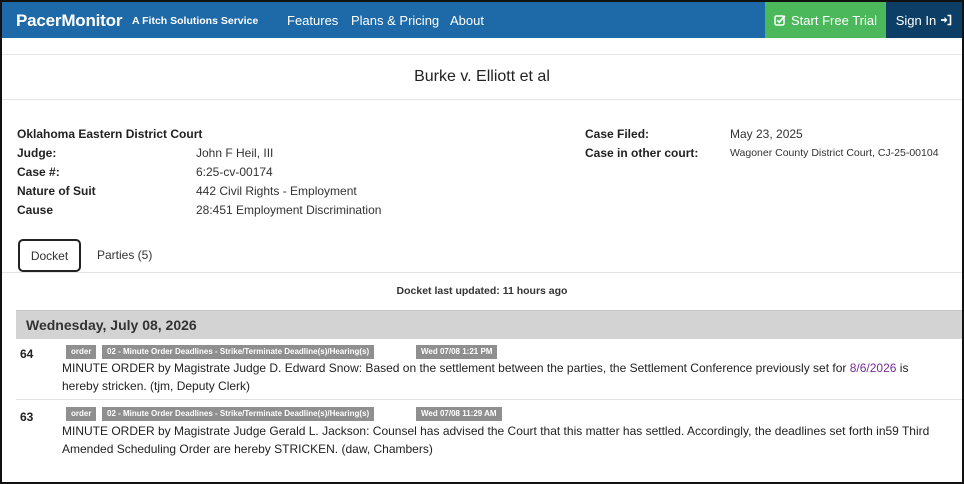 This screenshot has width=964, height=484. What do you see at coordinates (873, 368) in the screenshot?
I see `entry-date-link: 8/6/2026` at bounding box center [873, 368].